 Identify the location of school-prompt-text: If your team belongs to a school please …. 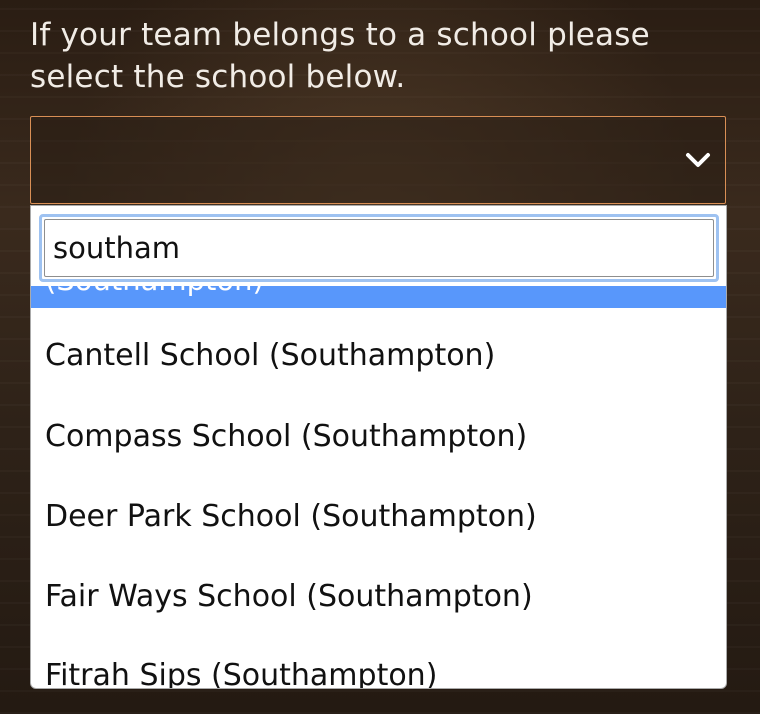
(340, 56).